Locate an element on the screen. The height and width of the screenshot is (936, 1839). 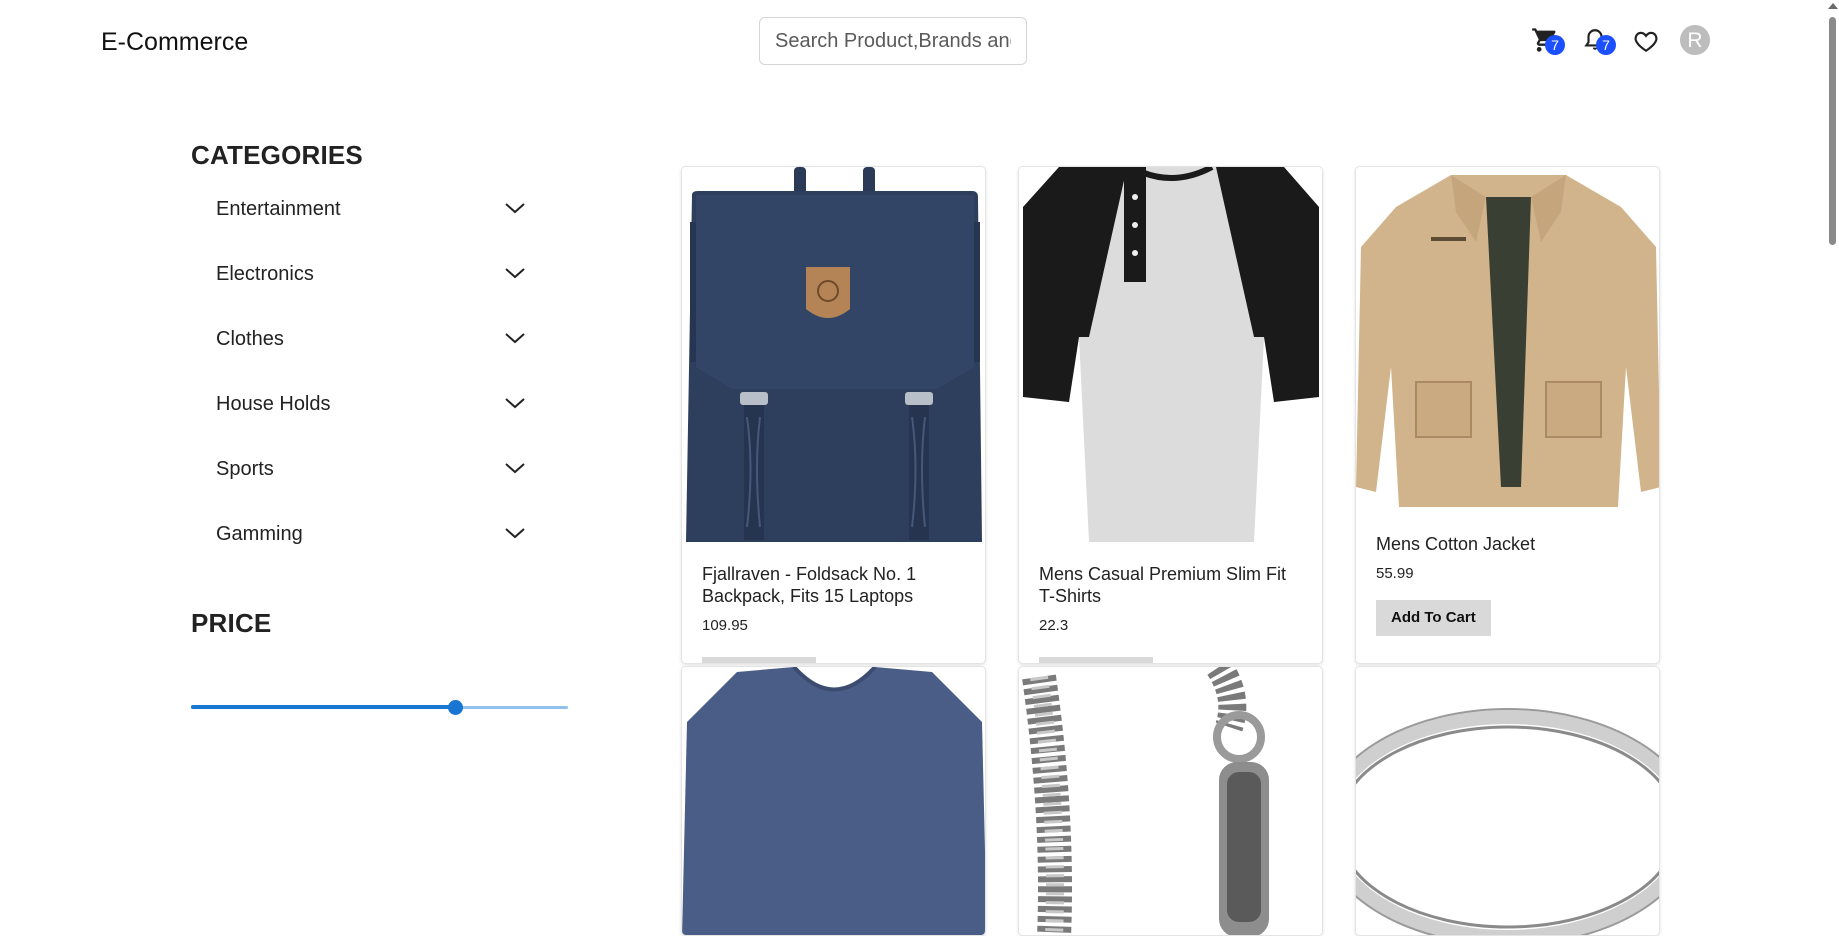
category-item-electronics: Electronics is located at coordinates (381, 285).